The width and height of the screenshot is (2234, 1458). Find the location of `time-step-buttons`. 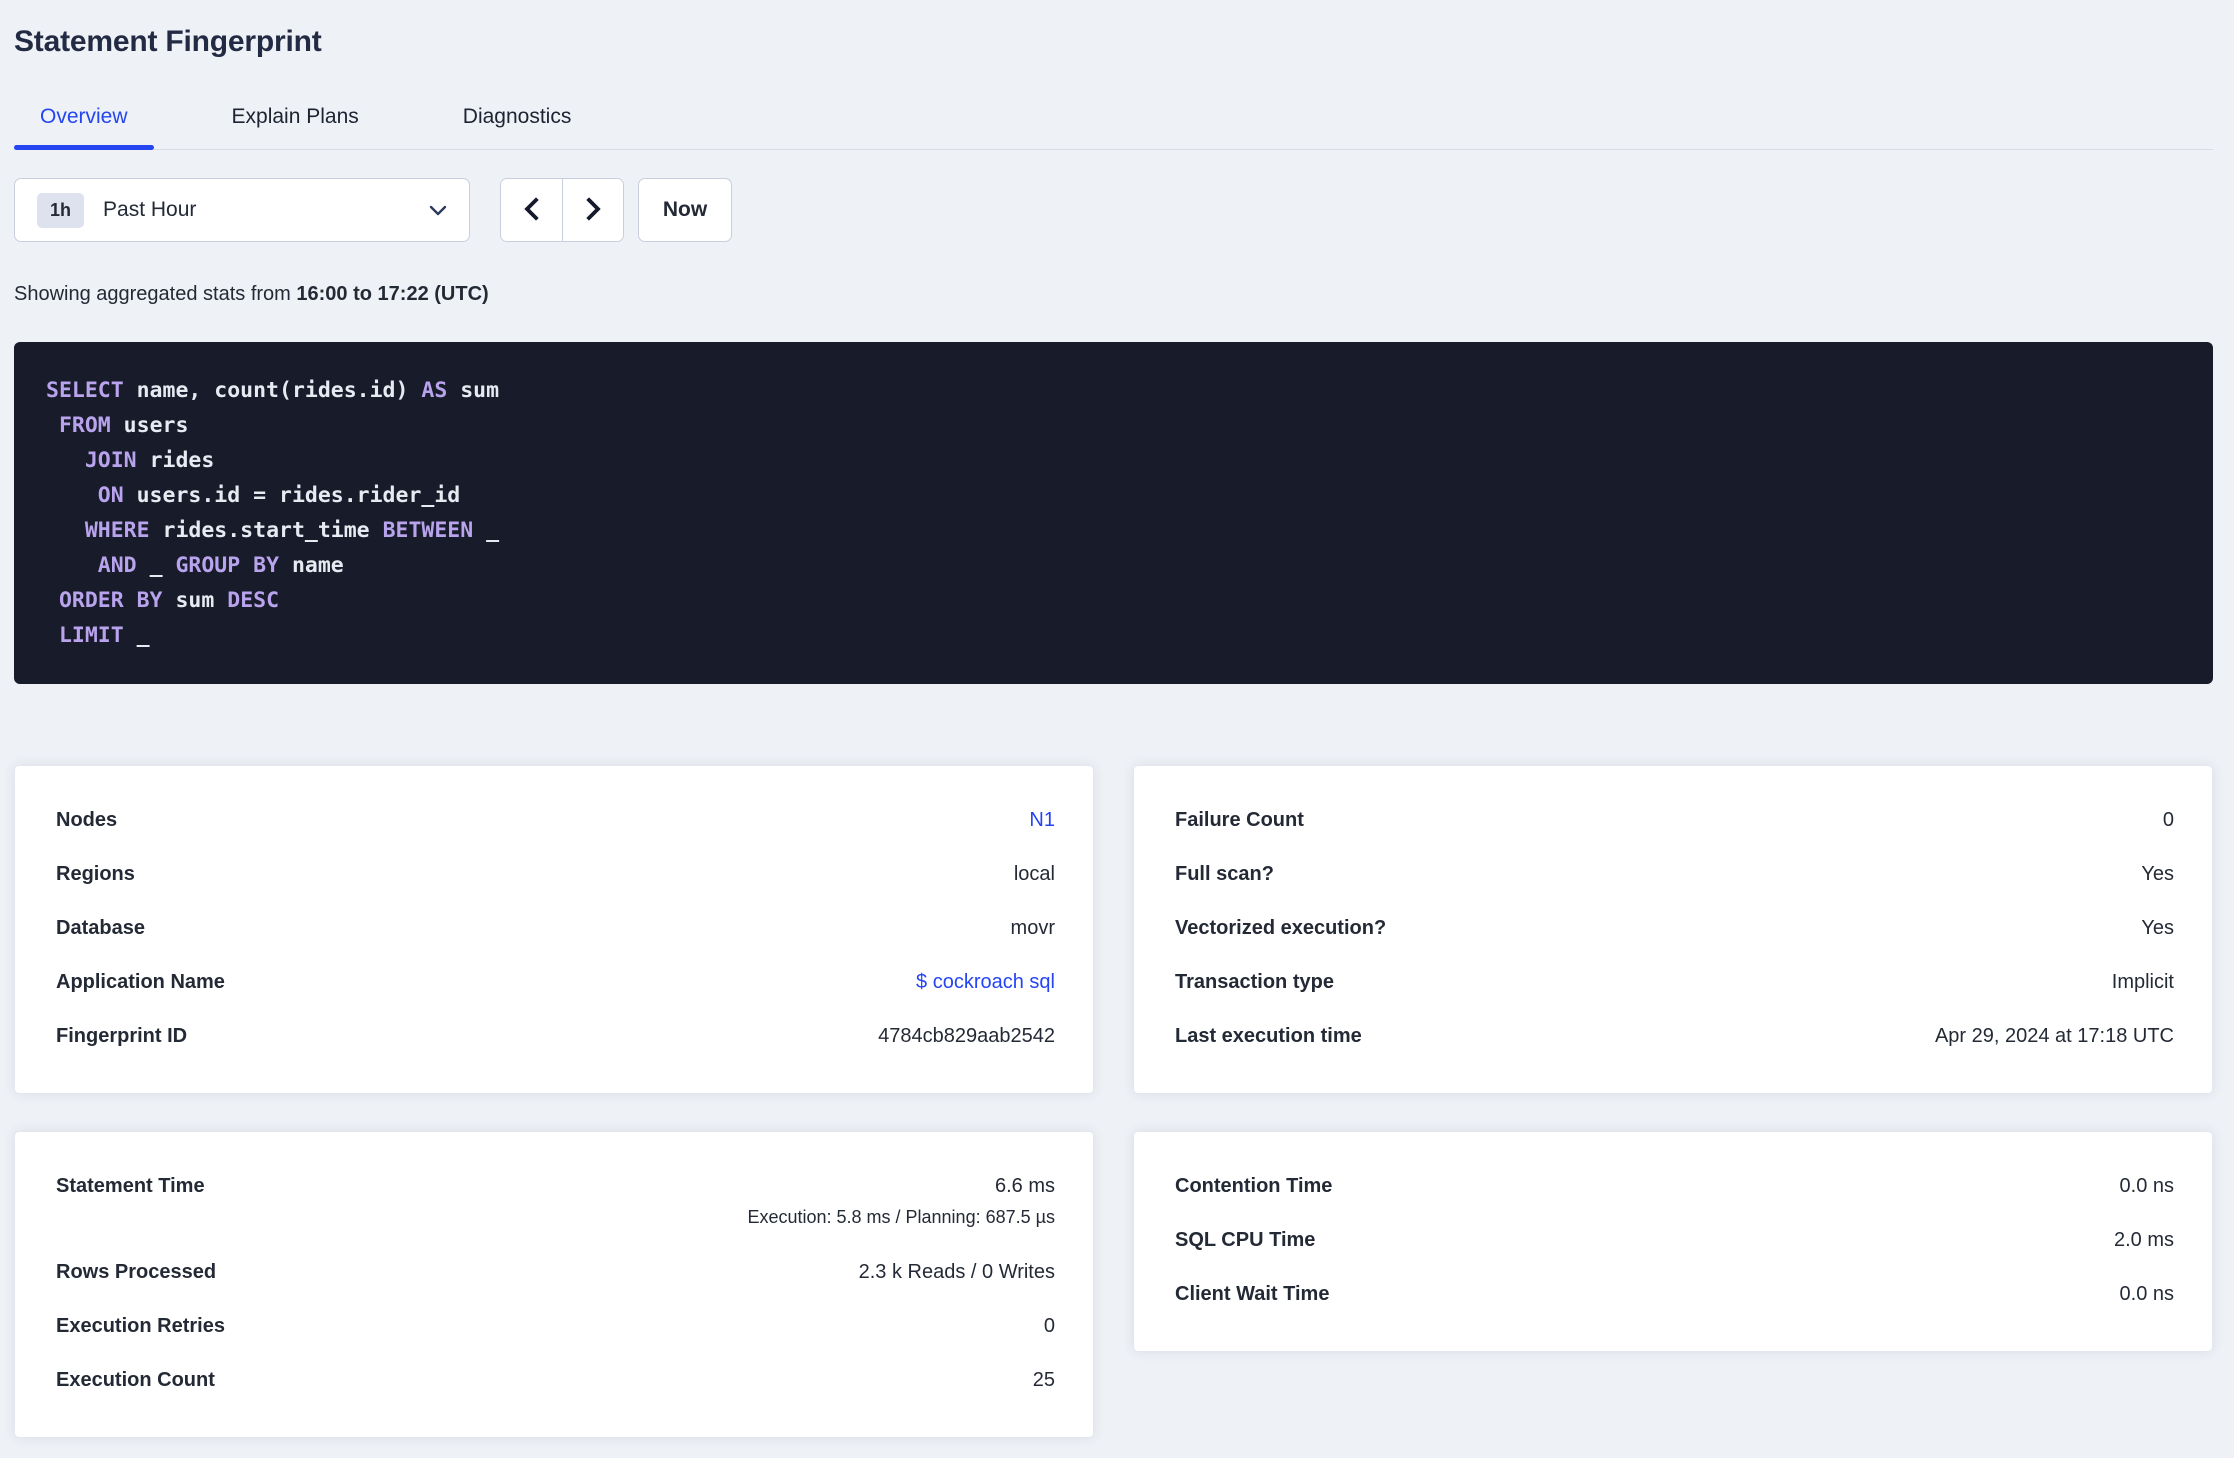

time-step-buttons is located at coordinates (562, 210).